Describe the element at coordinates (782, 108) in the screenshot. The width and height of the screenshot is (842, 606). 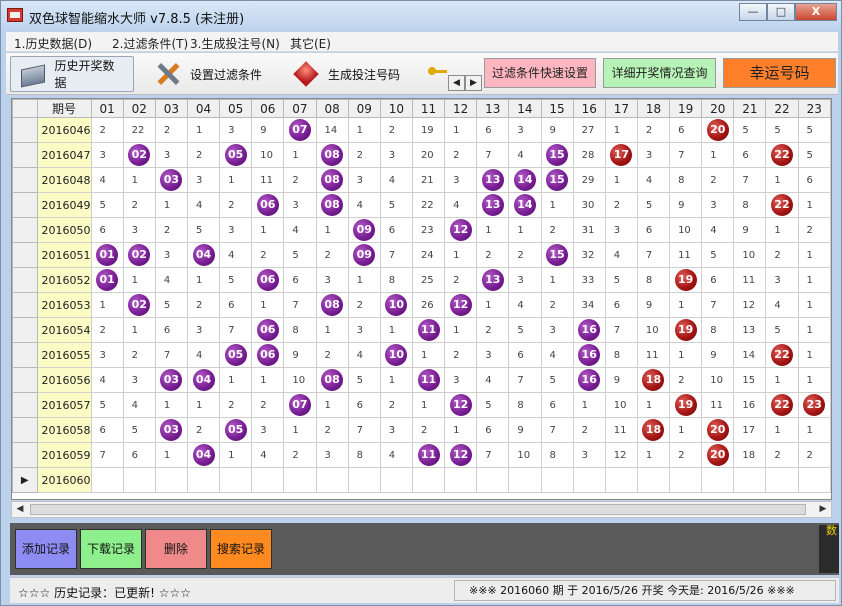
I see `column-header: 22` at that location.